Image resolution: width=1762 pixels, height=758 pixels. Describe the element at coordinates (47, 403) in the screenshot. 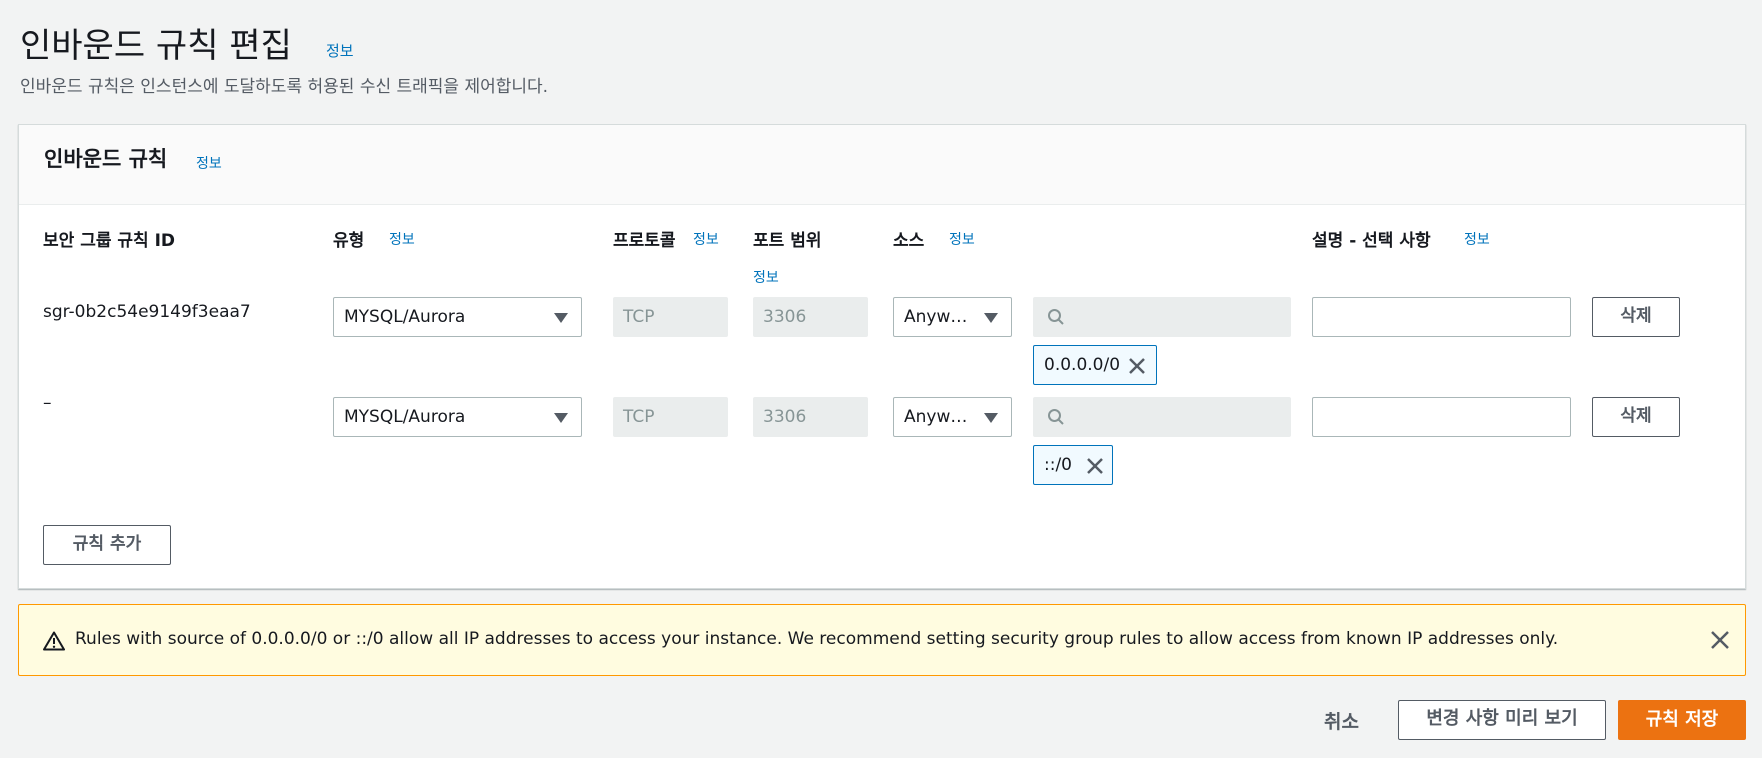

I see `rule-id: –` at that location.